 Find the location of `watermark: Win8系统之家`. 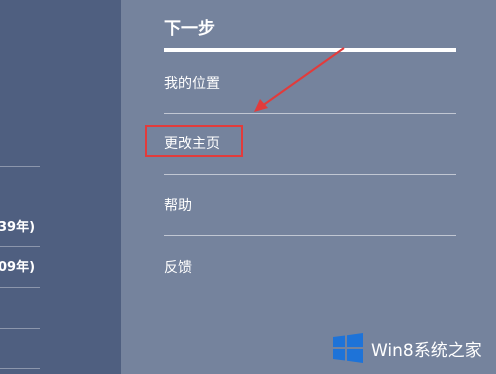

watermark: Win8系统之家 is located at coordinates (407, 348).